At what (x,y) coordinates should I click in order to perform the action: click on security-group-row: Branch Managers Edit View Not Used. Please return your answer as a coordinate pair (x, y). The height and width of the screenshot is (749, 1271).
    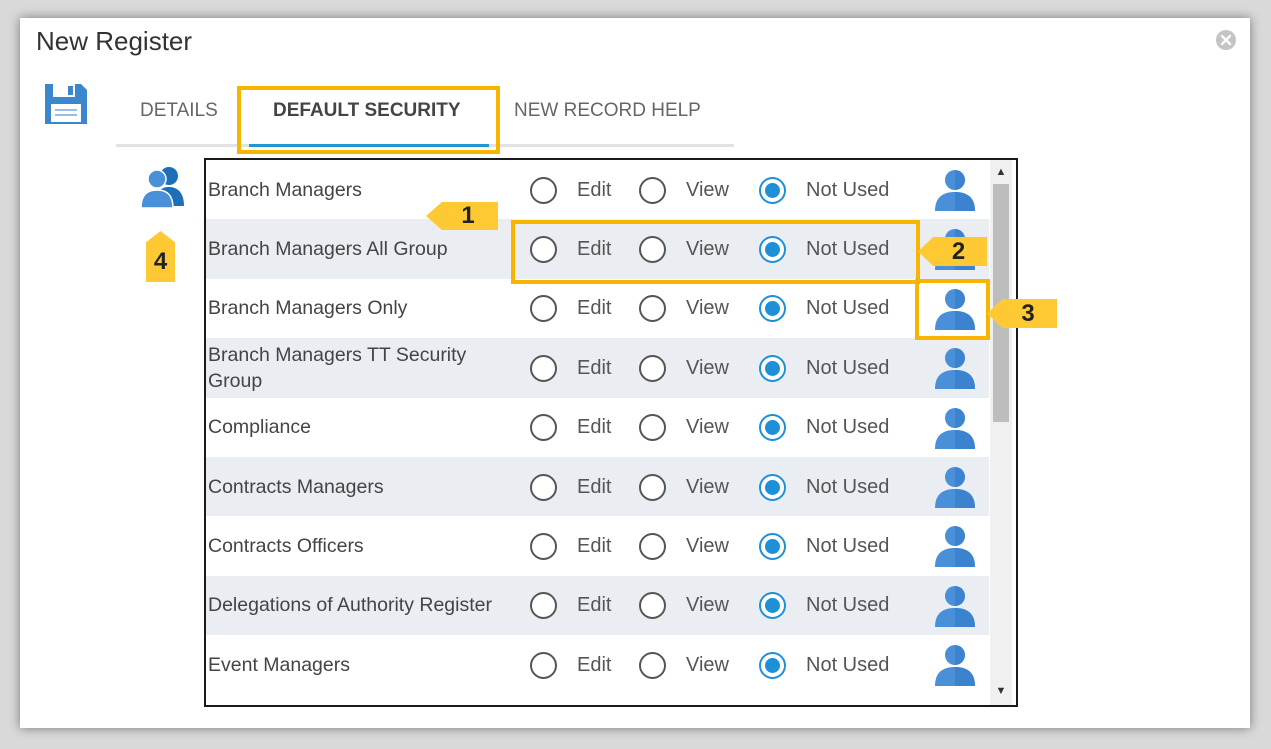
    Looking at the image, I should click on (597, 189).